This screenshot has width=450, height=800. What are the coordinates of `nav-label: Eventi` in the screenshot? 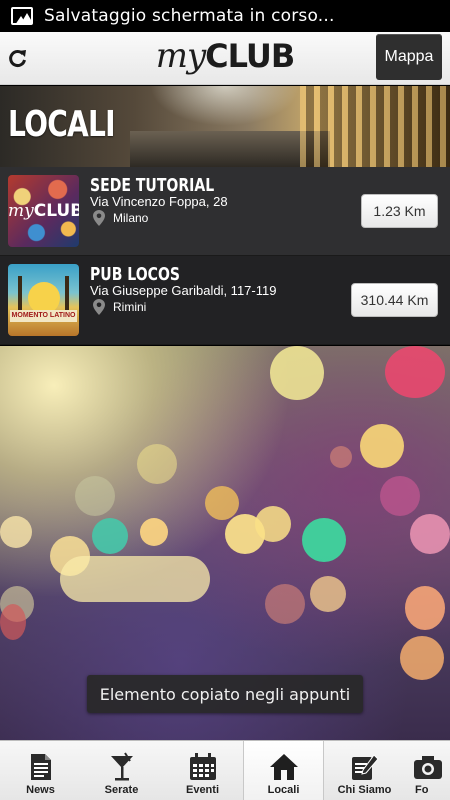 It's located at (202, 790).